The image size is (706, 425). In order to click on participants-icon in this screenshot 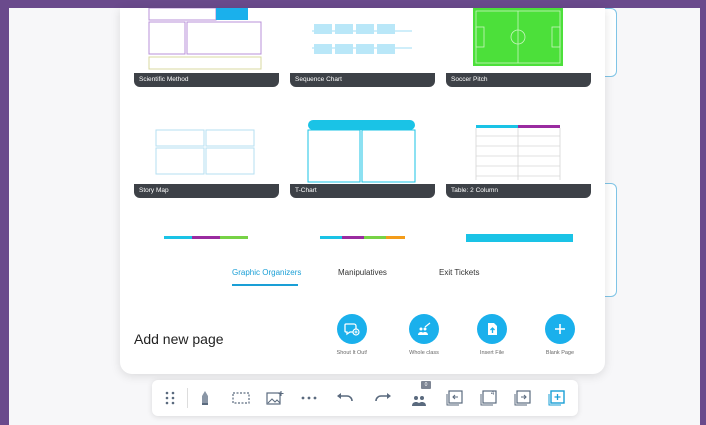, I will do `click(419, 401)`.